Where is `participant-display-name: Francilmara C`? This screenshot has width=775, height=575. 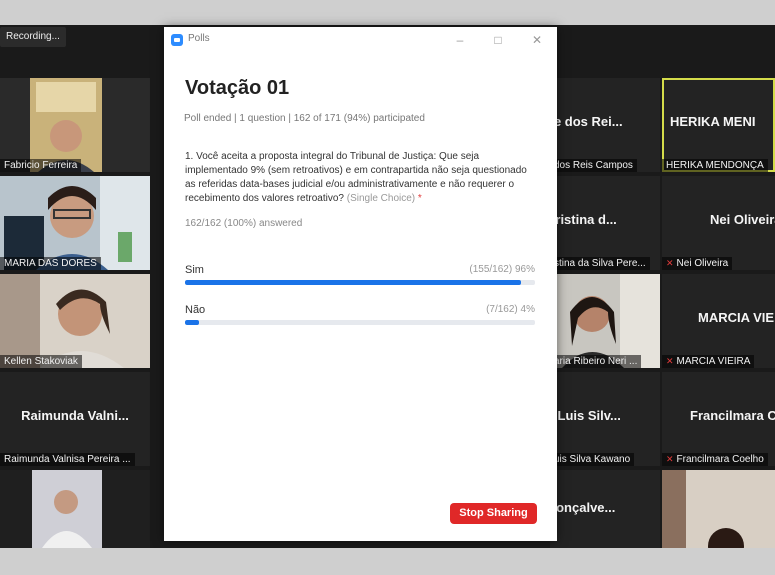 participant-display-name: Francilmara C is located at coordinates (732, 415).